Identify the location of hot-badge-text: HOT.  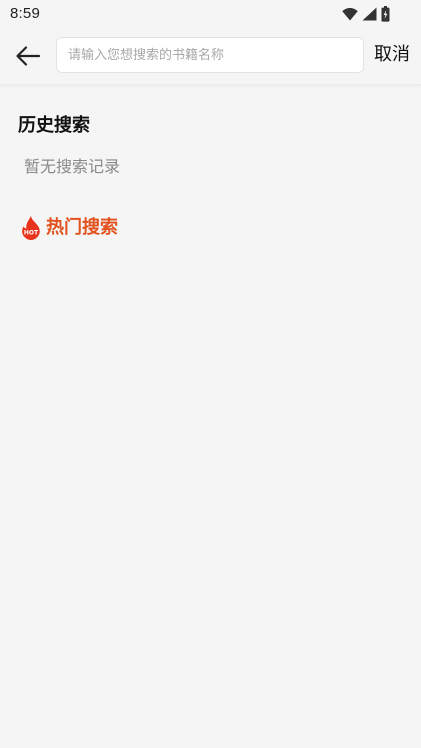
(31, 233).